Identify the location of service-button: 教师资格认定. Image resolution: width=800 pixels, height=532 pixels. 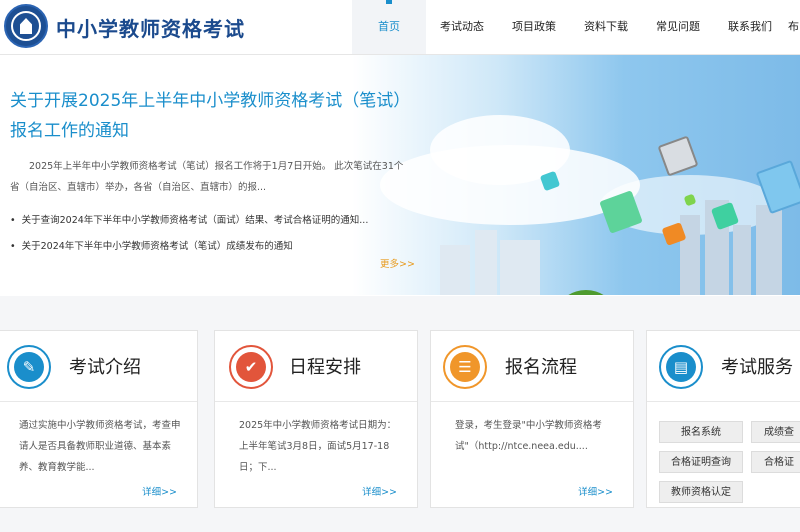
(701, 492).